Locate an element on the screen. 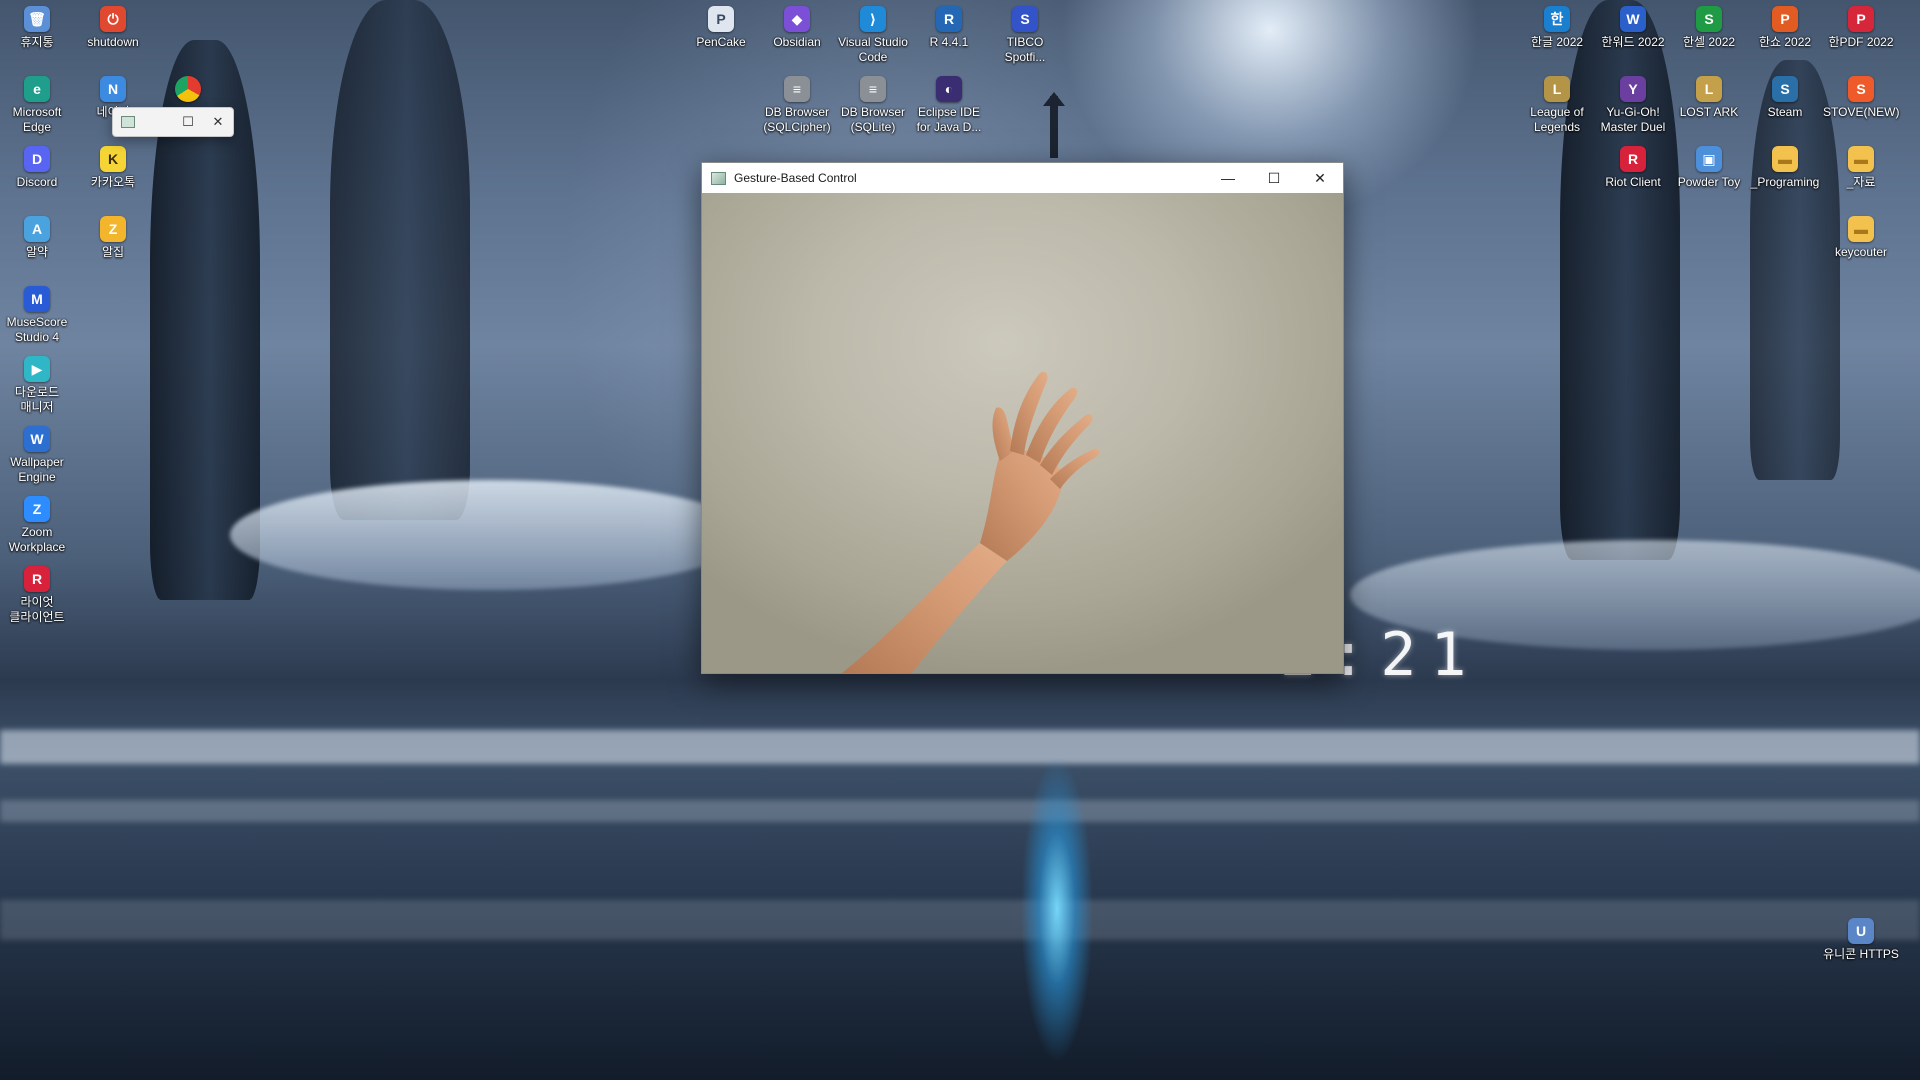  desktop-icon-alyac: A 알약 is located at coordinates (37, 238).